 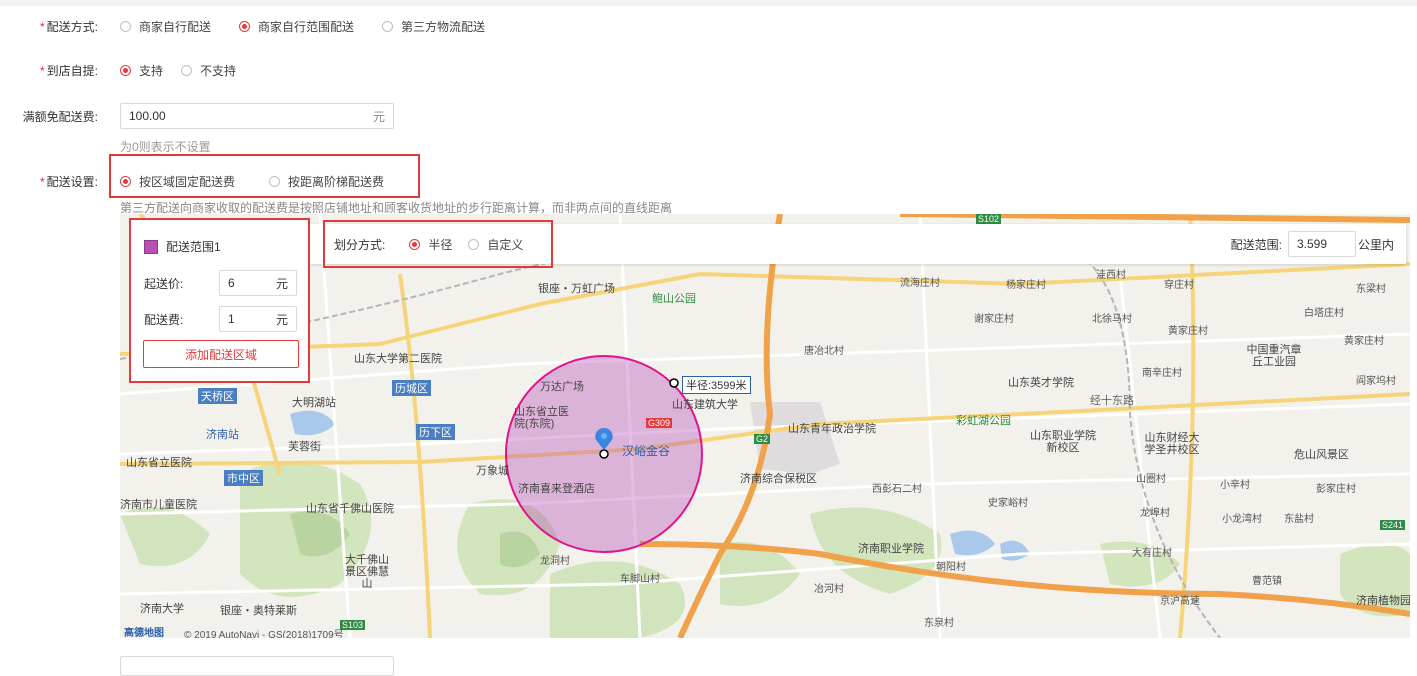 I want to click on delivery-range-unit: 公里内, so click(x=1375, y=244).